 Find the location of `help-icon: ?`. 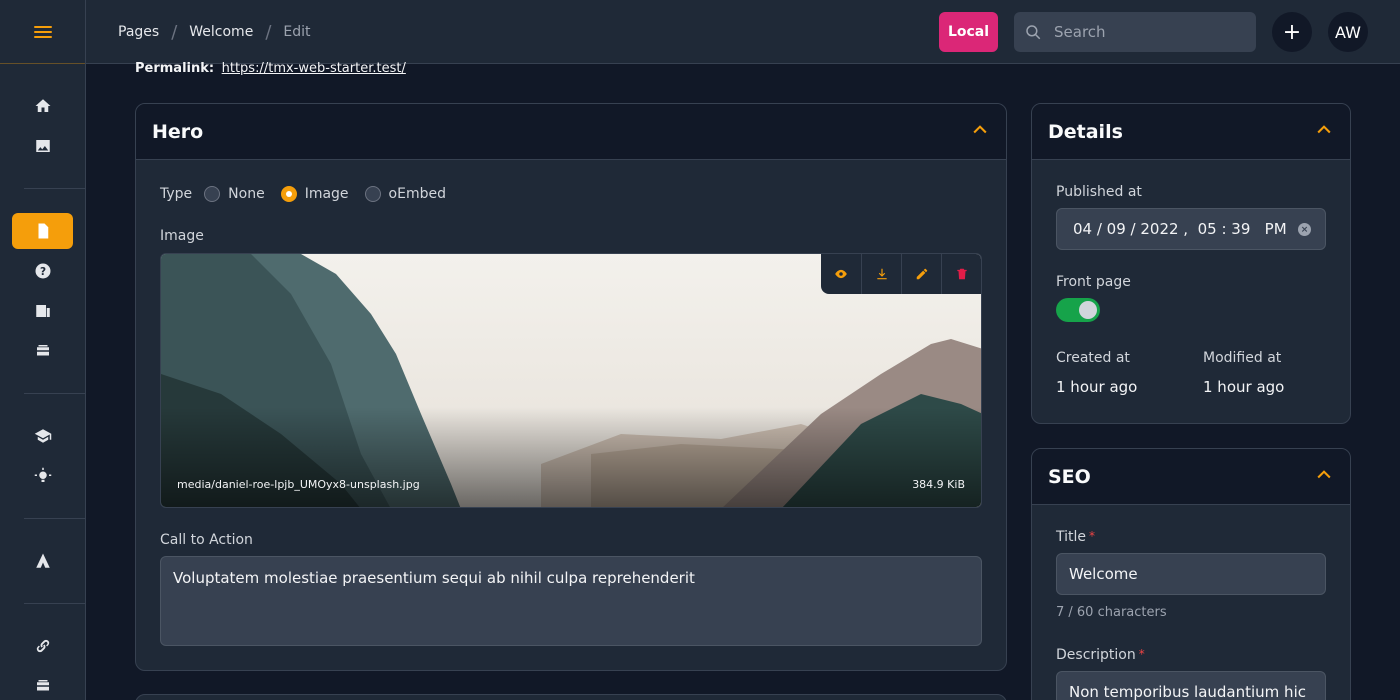

help-icon: ? is located at coordinates (42, 271).